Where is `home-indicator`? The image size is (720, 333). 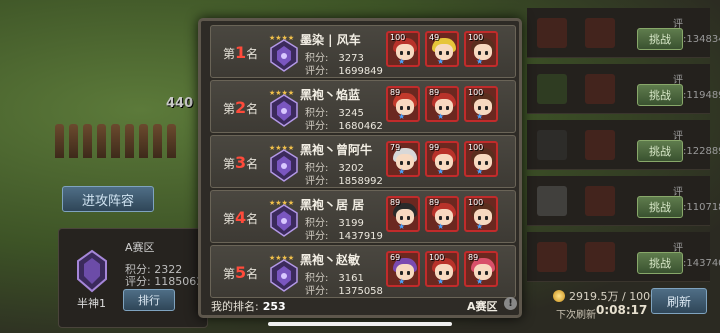
home-indicator is located at coordinates (360, 324).